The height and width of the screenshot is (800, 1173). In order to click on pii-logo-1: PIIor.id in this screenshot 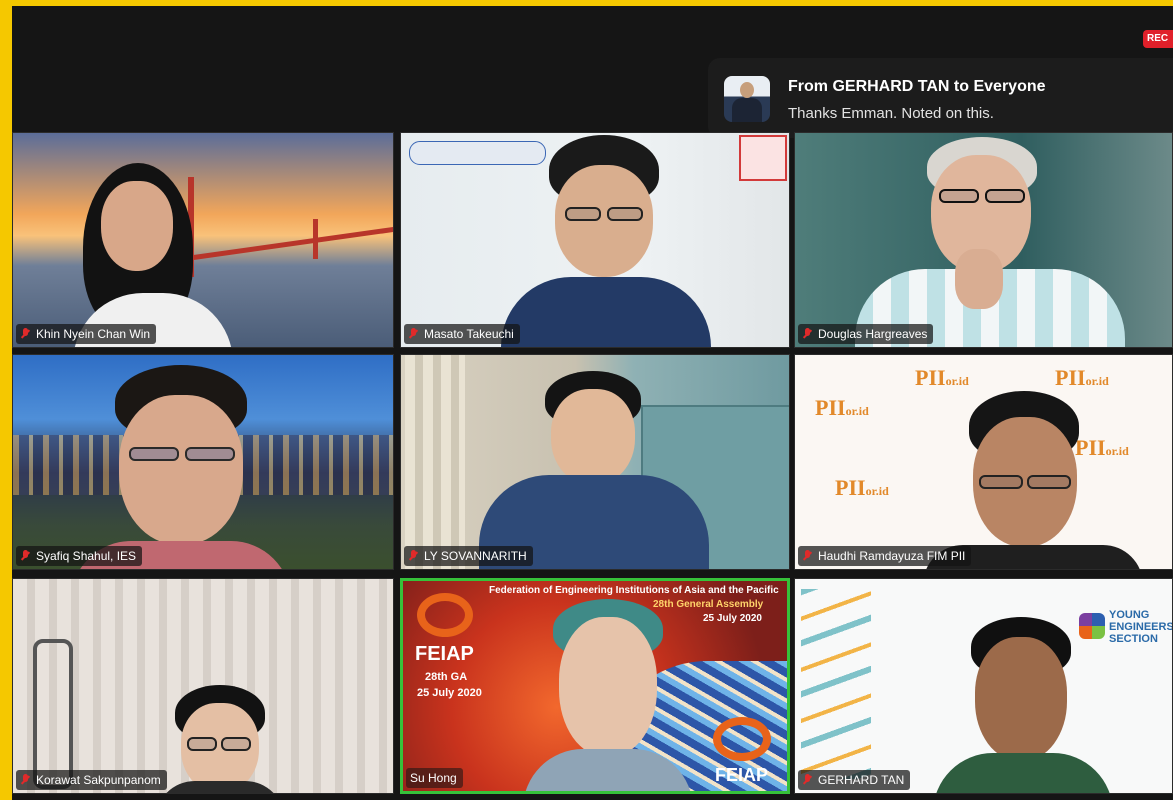, I will do `click(842, 407)`.